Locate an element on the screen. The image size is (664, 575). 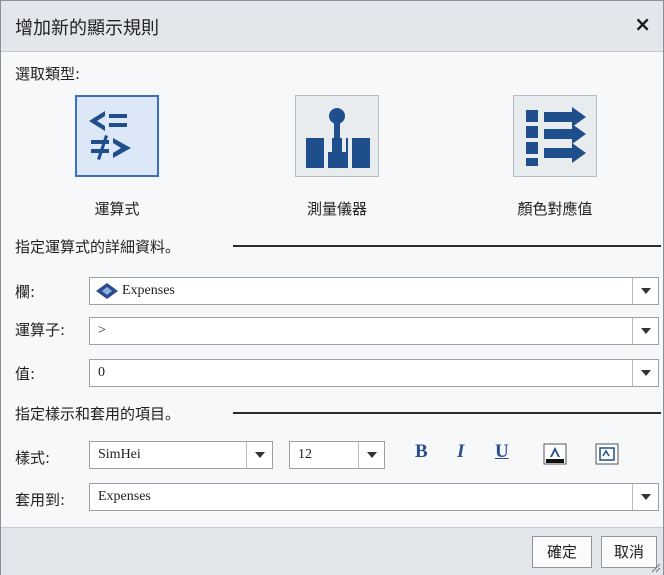
dialog-footer: 確定 取消 is located at coordinates (332, 551).